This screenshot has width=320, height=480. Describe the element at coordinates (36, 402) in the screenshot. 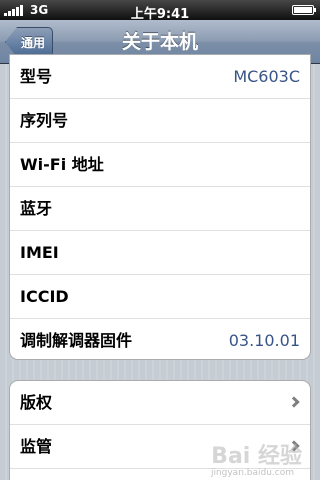

I see `row-label: 版权` at that location.